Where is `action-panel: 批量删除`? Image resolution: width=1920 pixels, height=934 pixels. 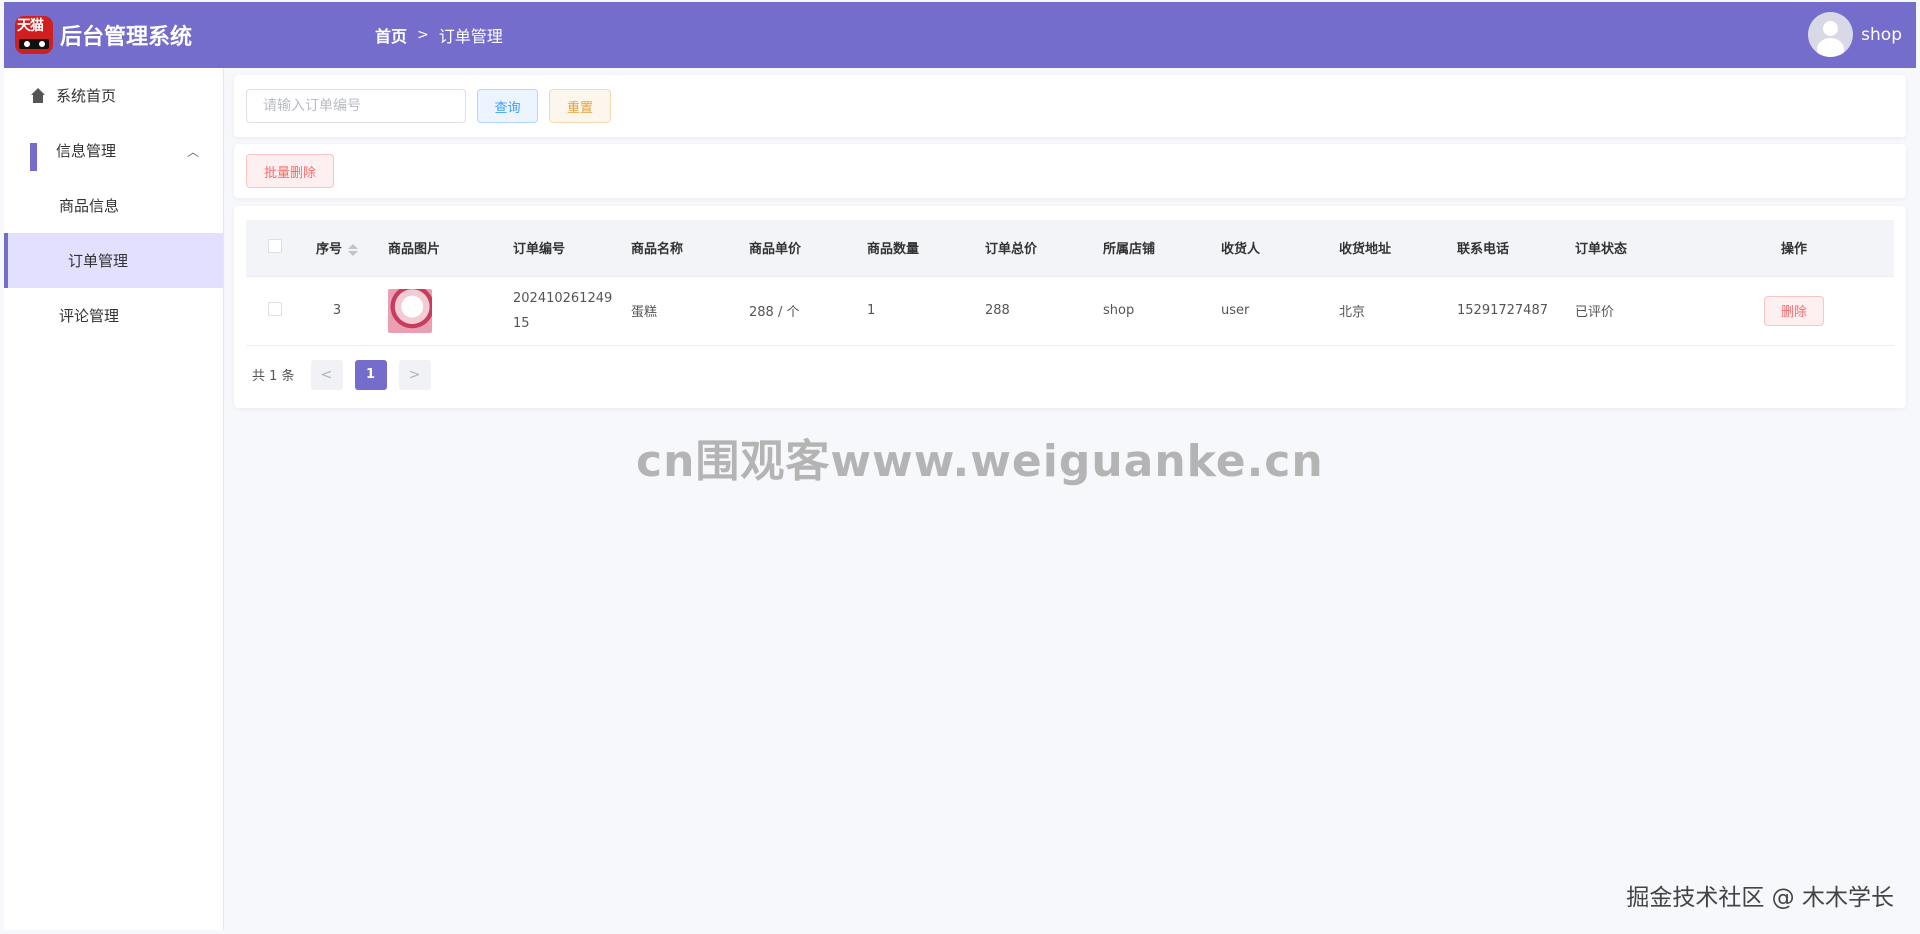
action-panel: 批量删除 is located at coordinates (1070, 171).